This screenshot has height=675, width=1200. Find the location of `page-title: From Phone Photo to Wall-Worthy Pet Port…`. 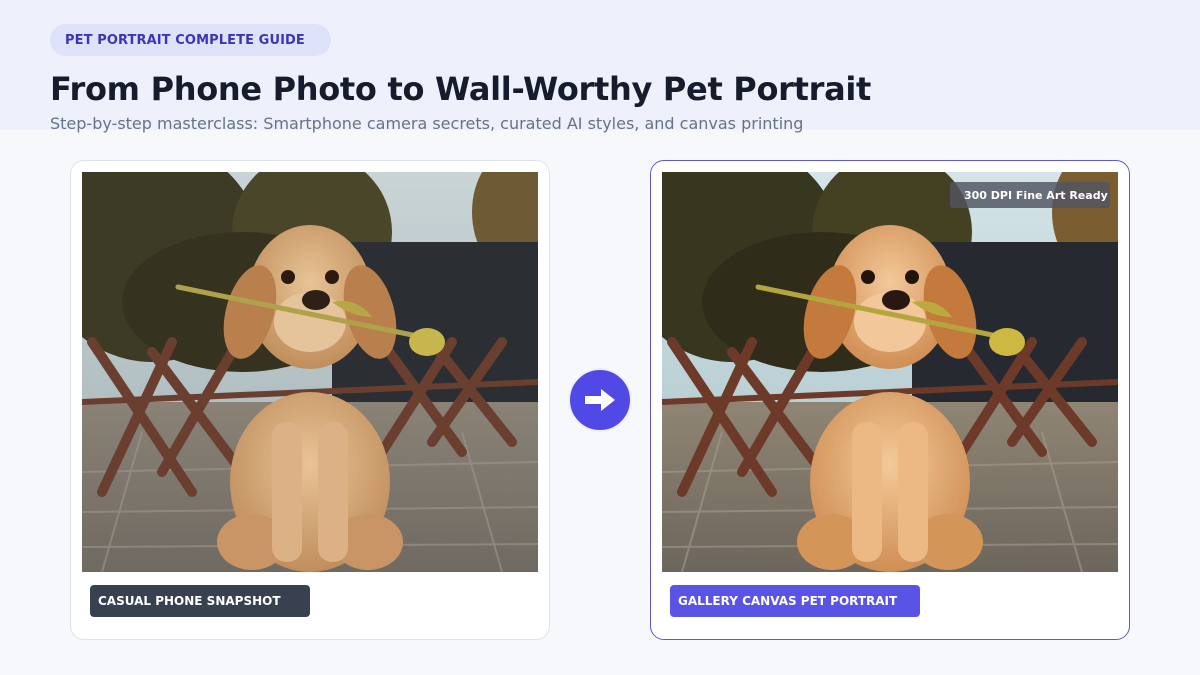

page-title: From Phone Photo to Wall-Worthy Pet Port… is located at coordinates (461, 89).